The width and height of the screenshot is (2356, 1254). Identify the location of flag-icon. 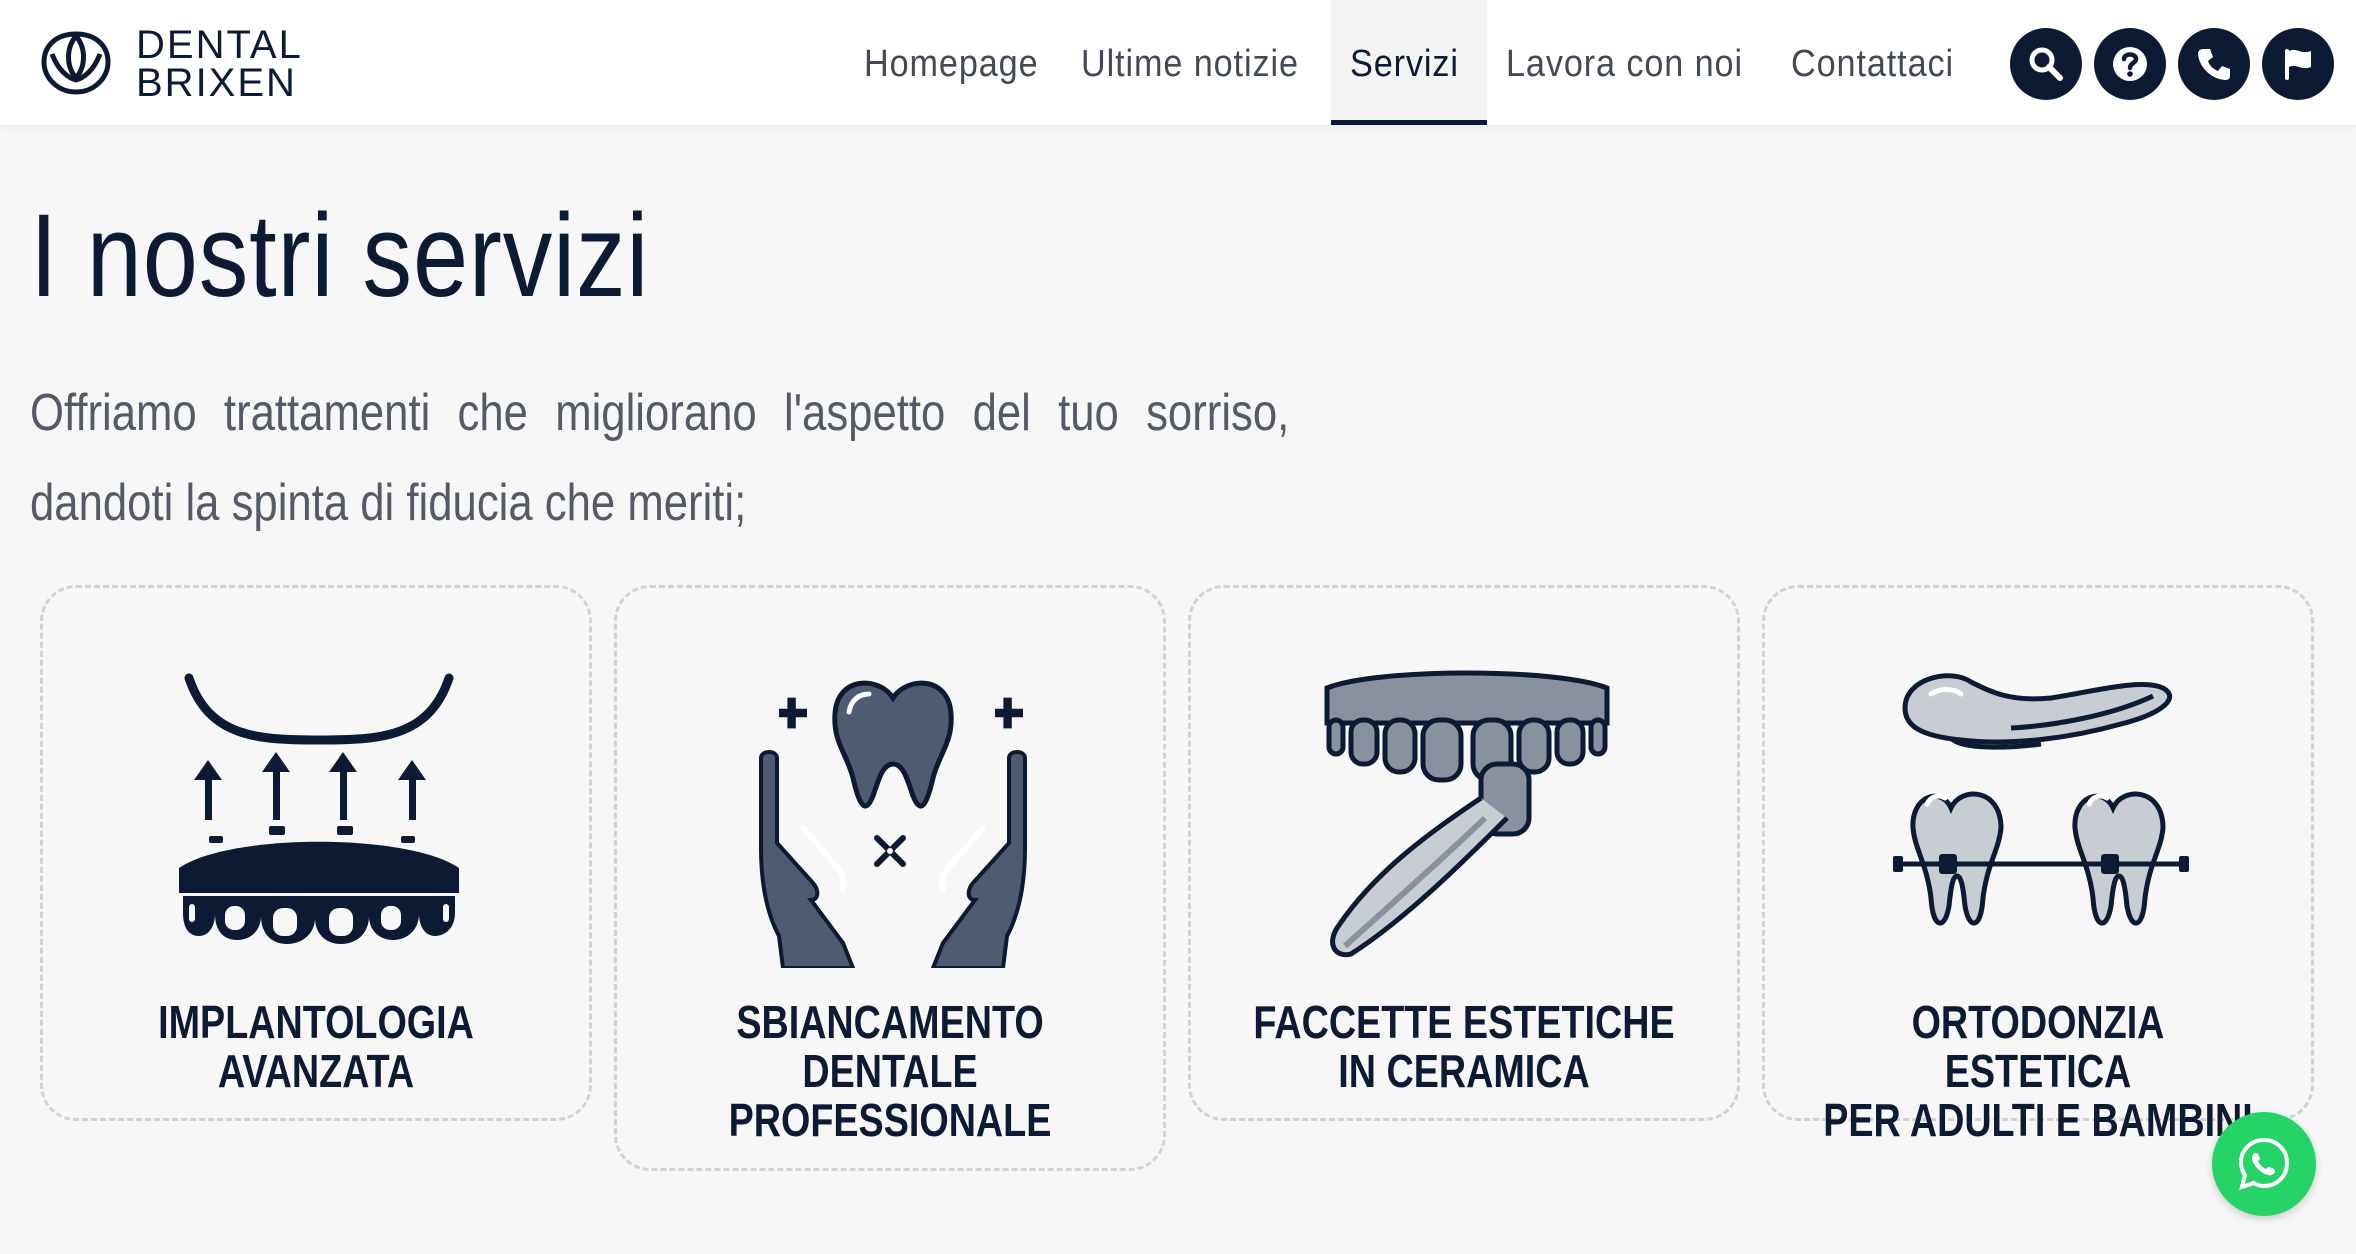
(2298, 64).